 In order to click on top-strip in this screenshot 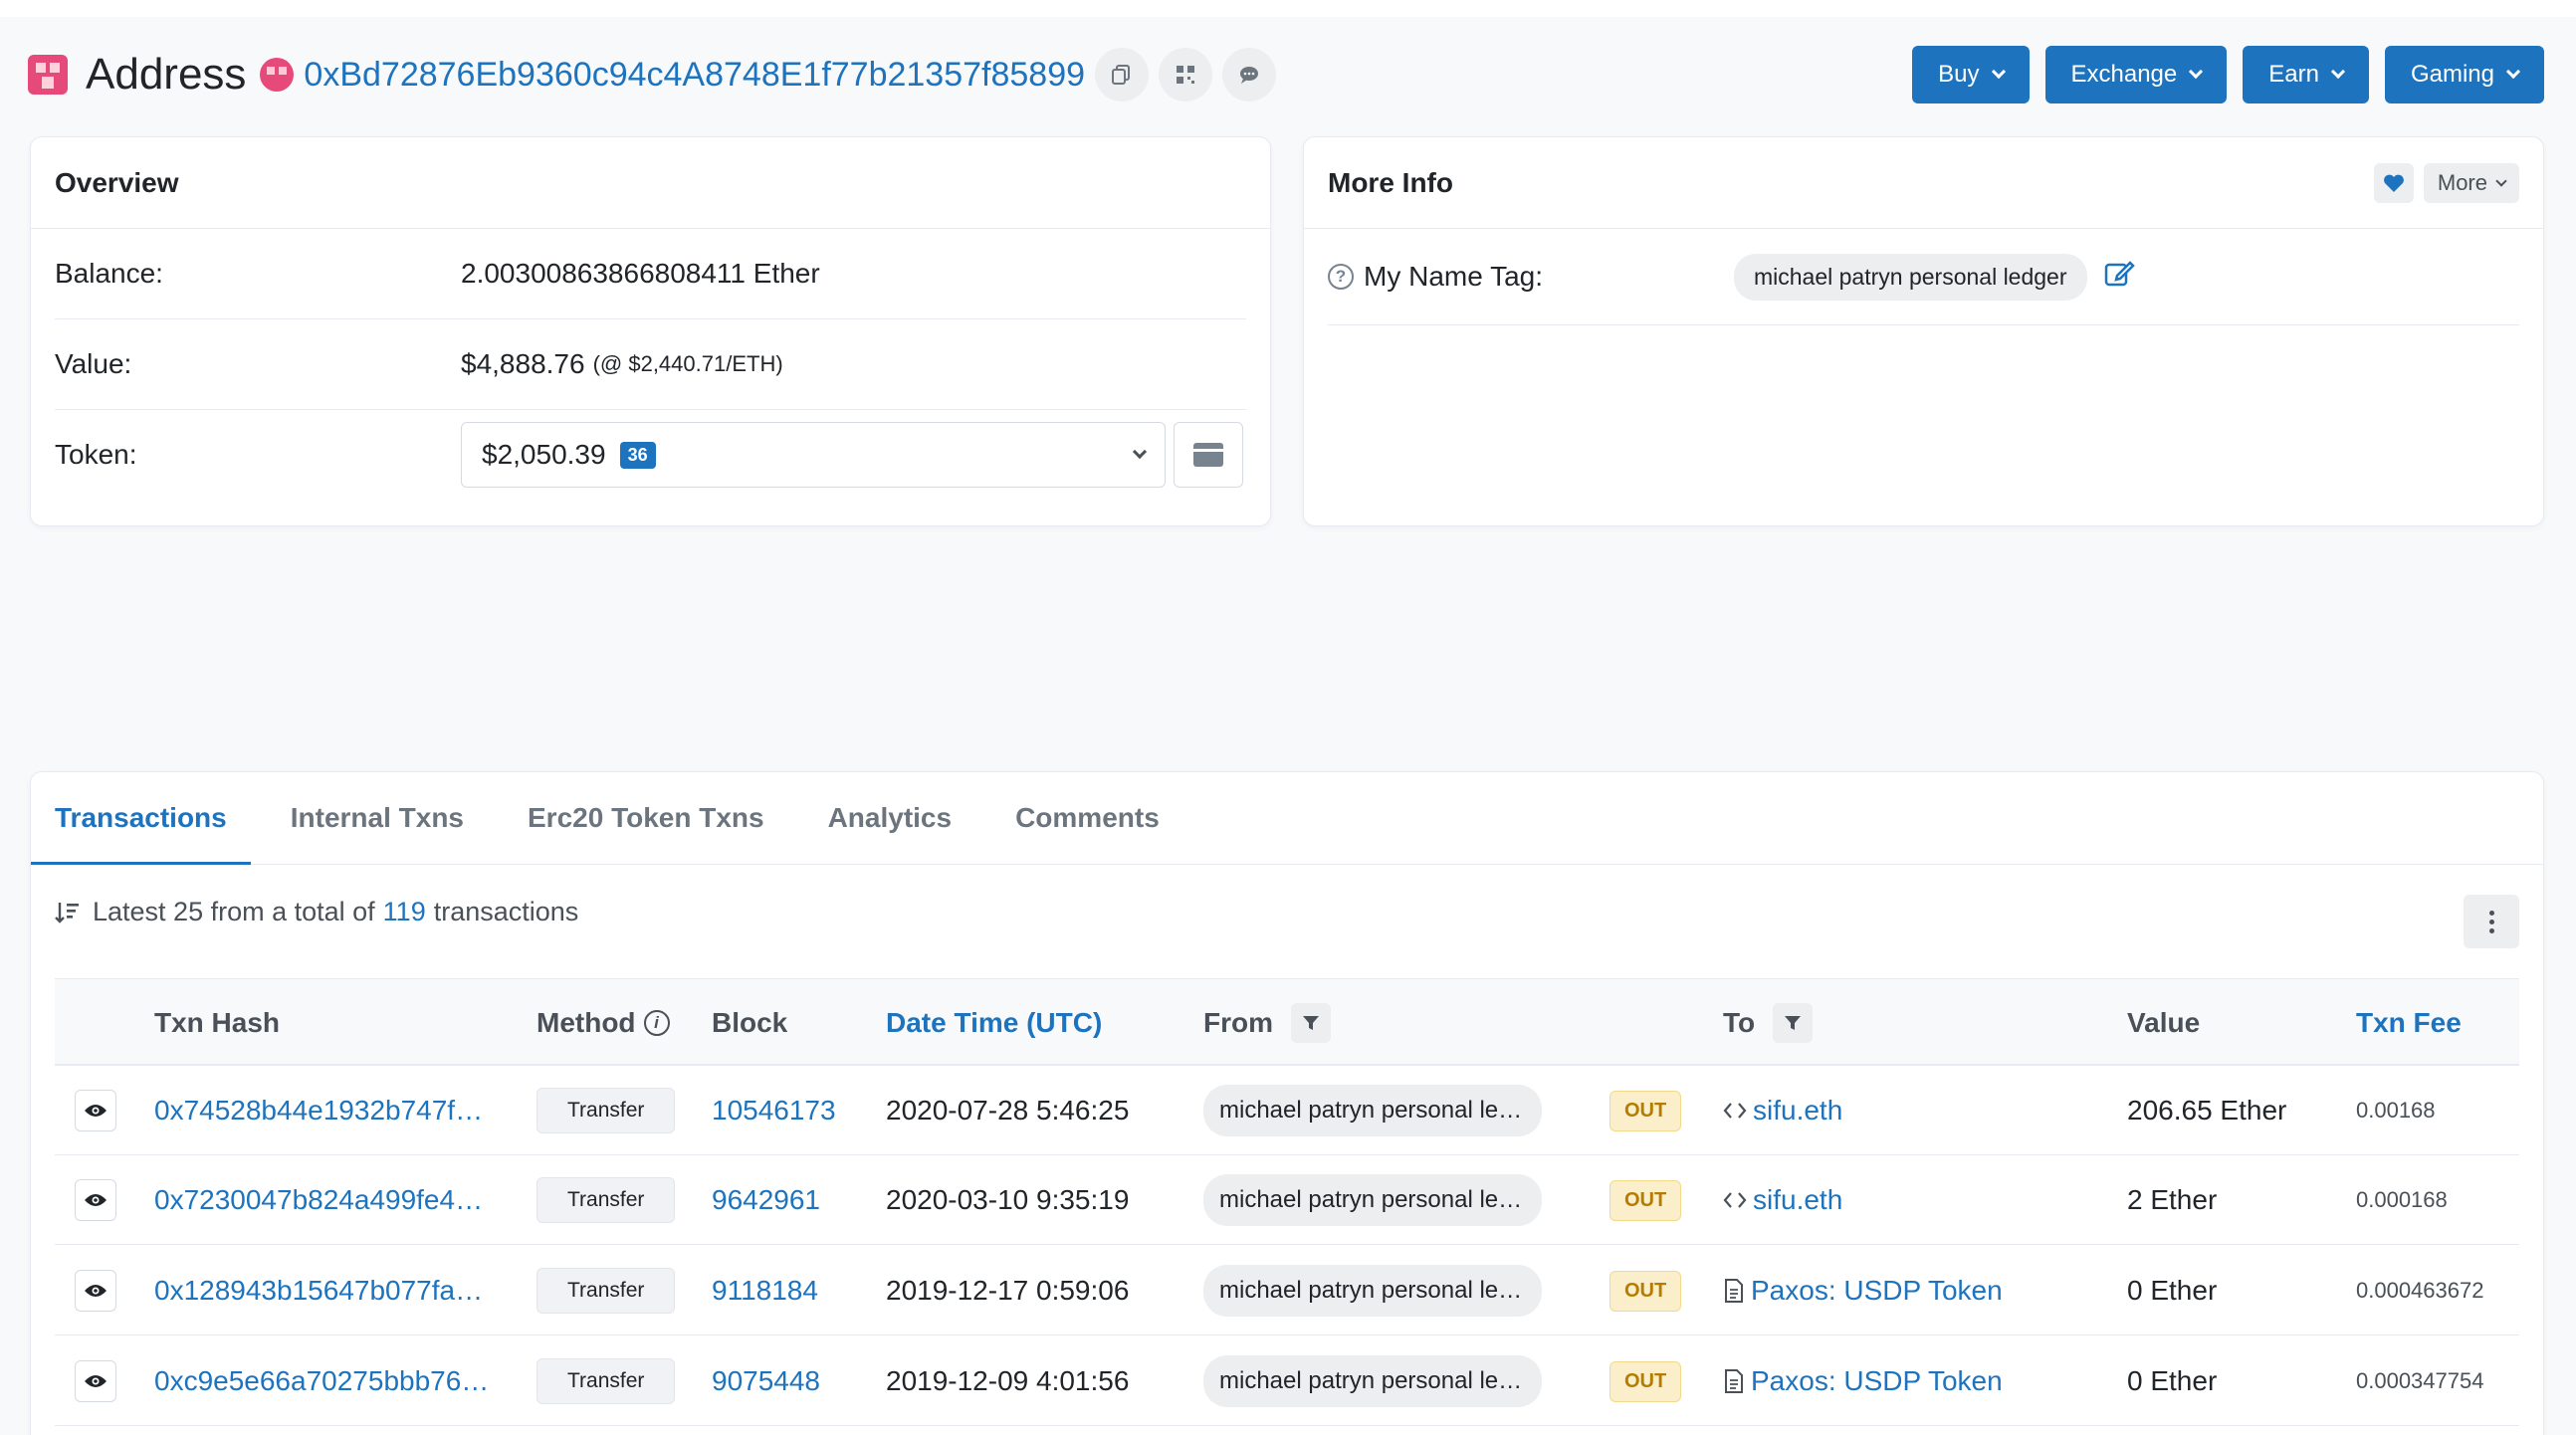, I will do `click(1288, 8)`.